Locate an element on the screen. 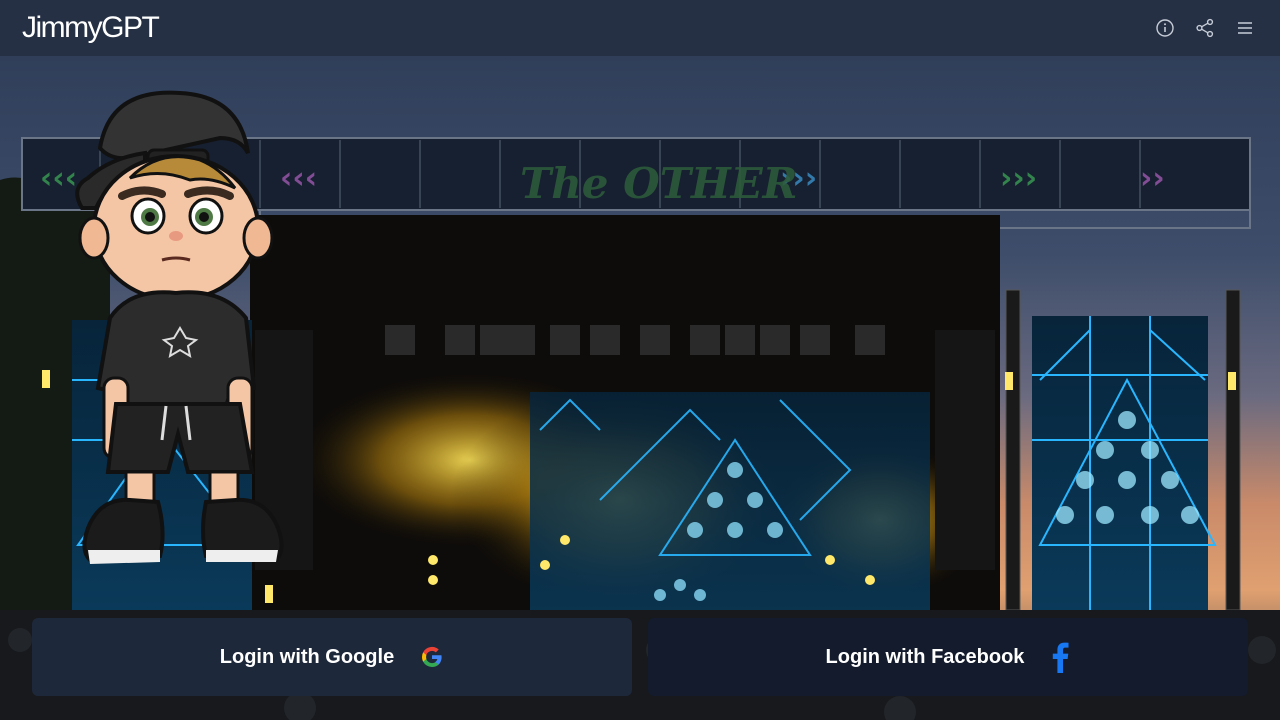 The height and width of the screenshot is (720, 1280). app-title: JimmyGPT is located at coordinates (91, 27).